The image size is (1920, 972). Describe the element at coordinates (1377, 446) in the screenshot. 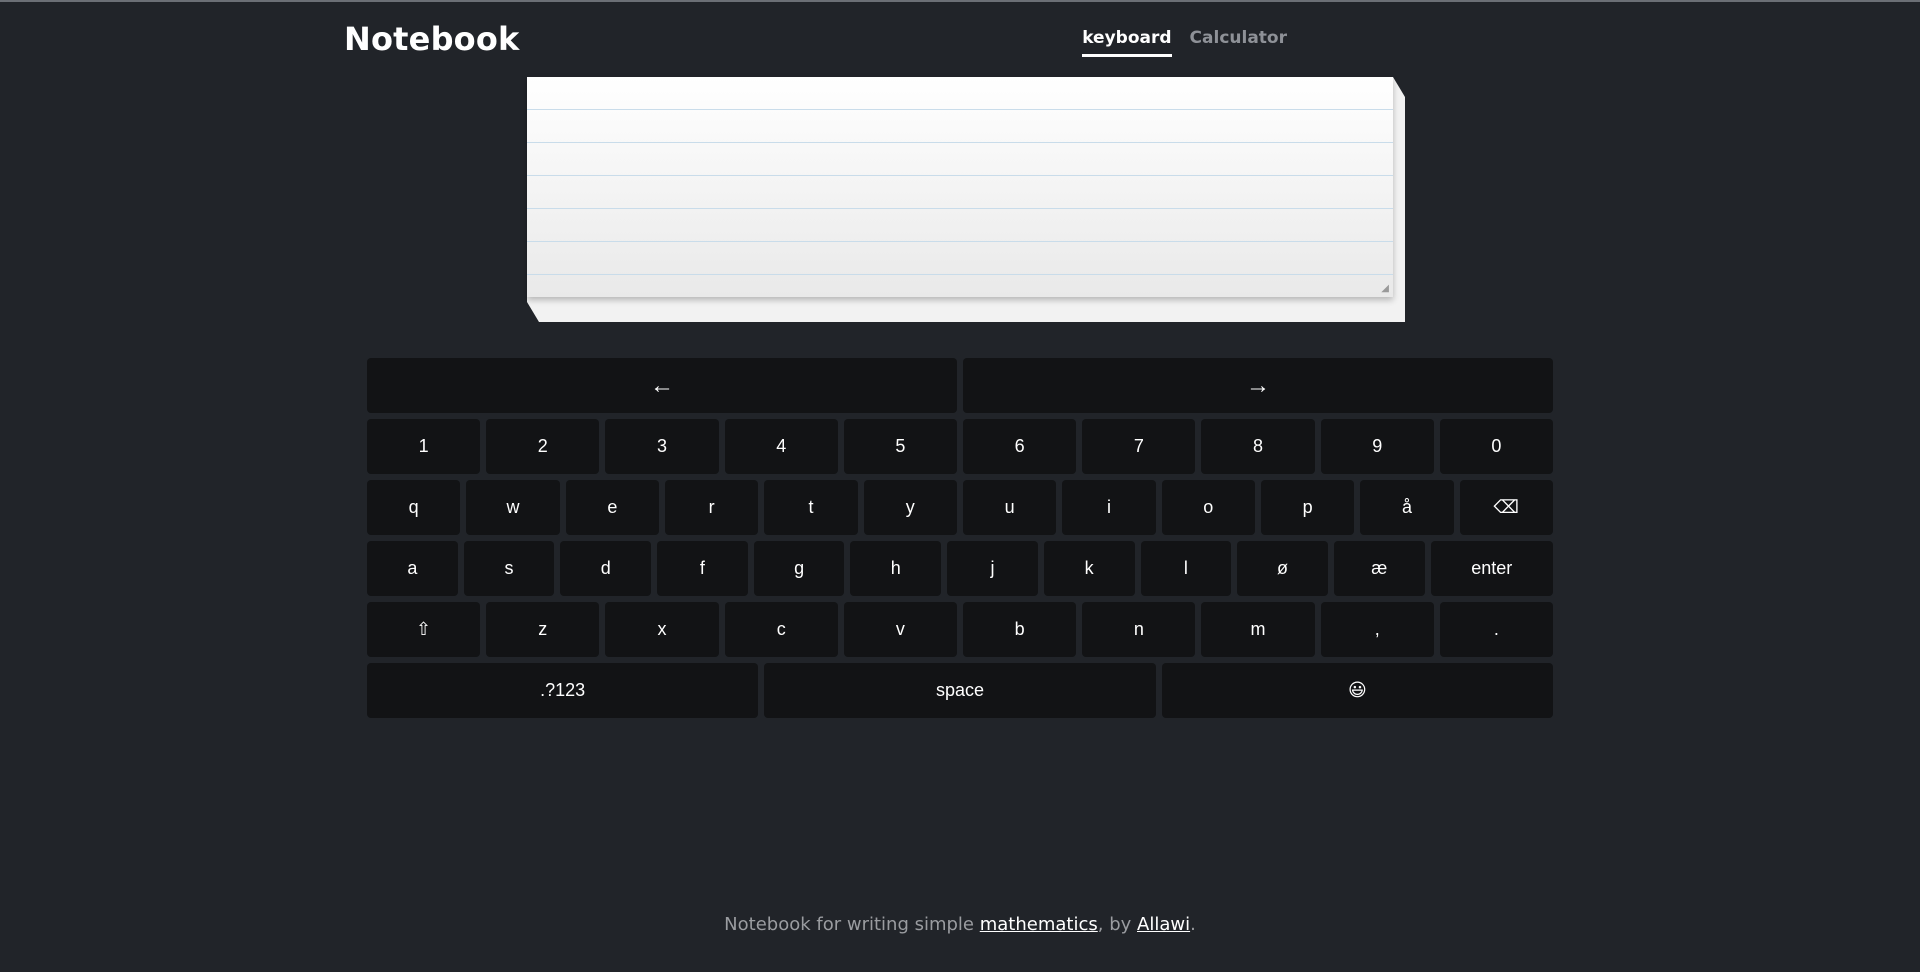

I see `key-9: 9` at that location.